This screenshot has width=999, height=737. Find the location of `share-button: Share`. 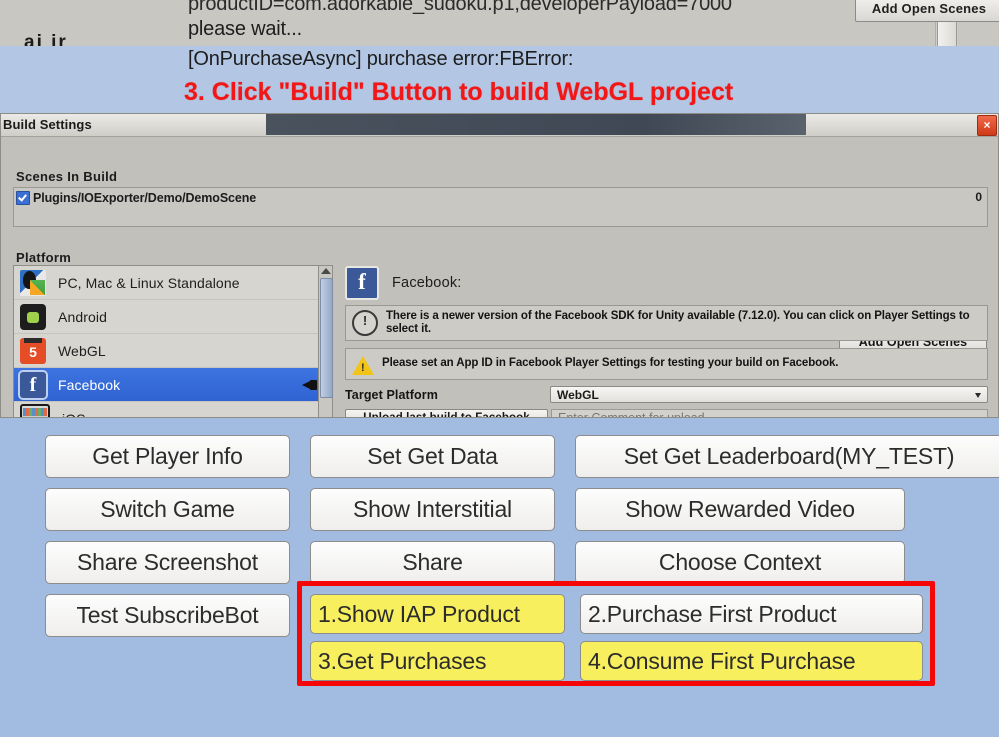

share-button: Share is located at coordinates (432, 562).